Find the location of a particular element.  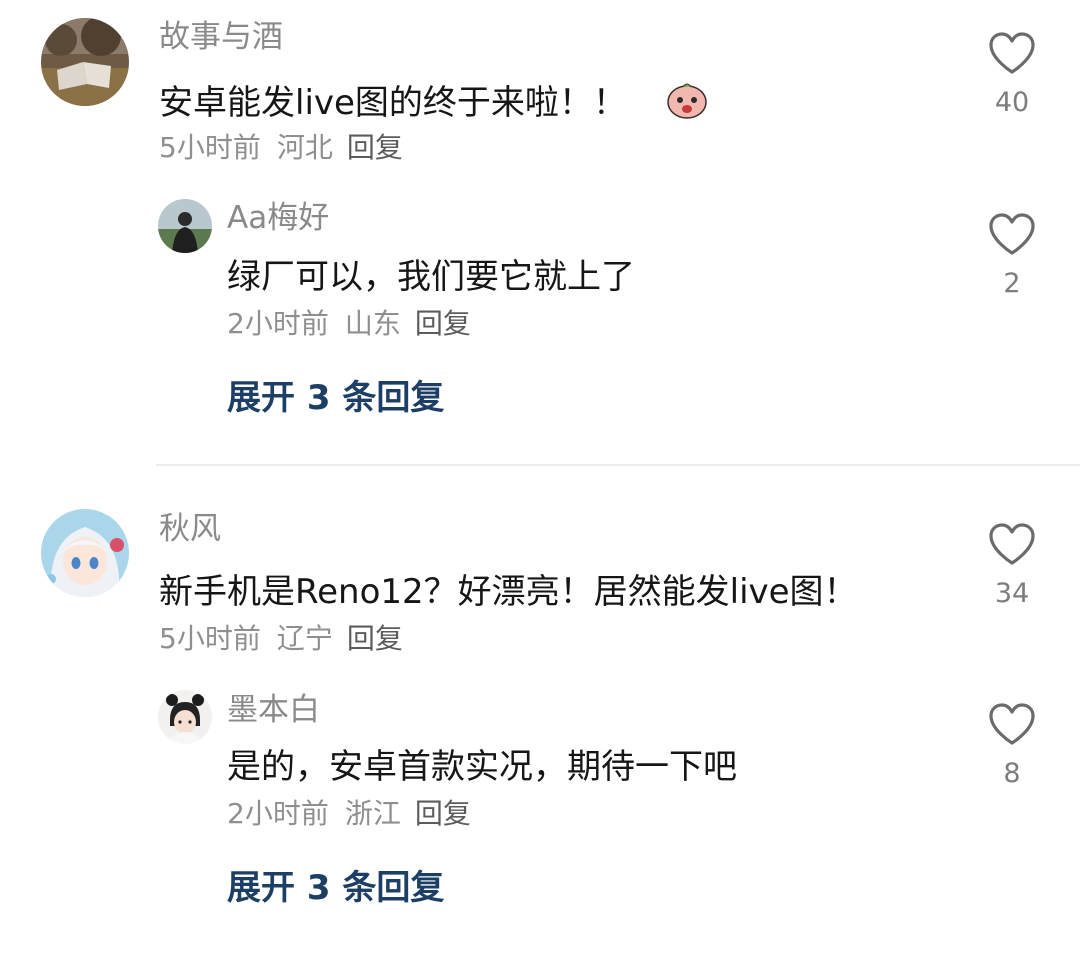

comment-location: 辽宁 is located at coordinates (304, 638).